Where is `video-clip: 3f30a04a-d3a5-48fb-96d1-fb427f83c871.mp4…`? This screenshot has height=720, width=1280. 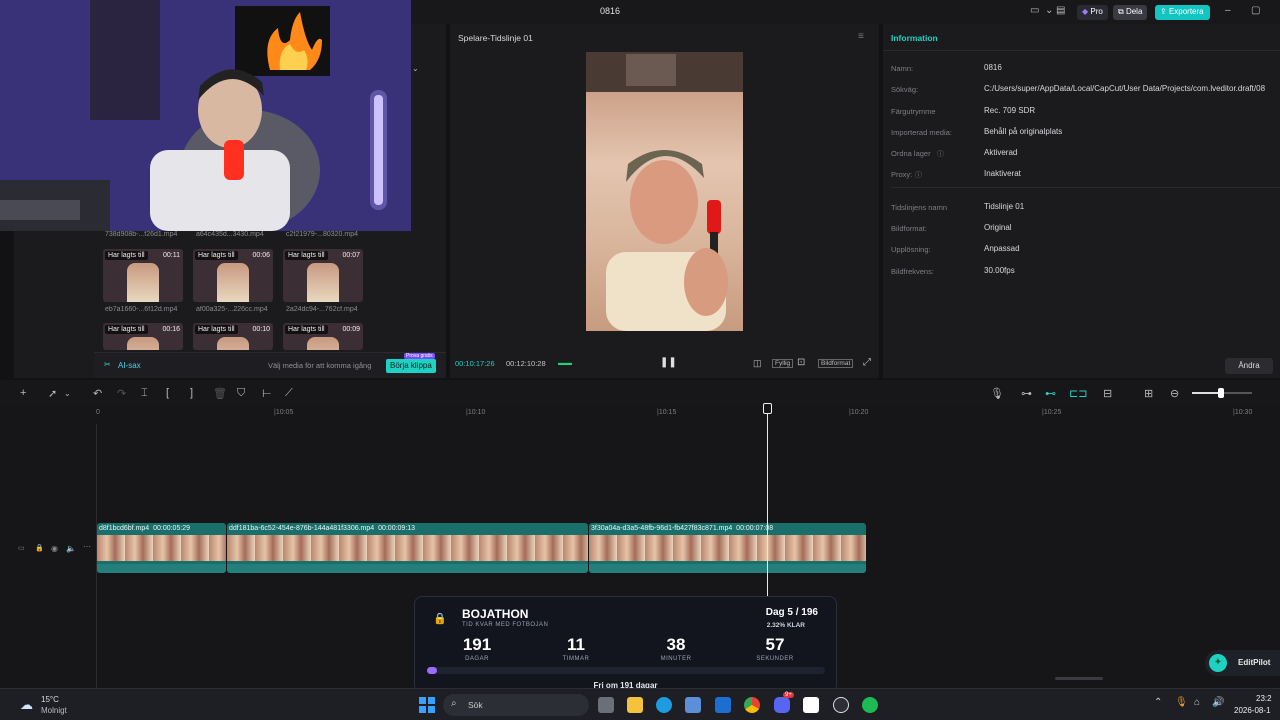 video-clip: 3f30a04a-d3a5-48fb-96d1-fb427f83c871.mp4… is located at coordinates (727, 548).